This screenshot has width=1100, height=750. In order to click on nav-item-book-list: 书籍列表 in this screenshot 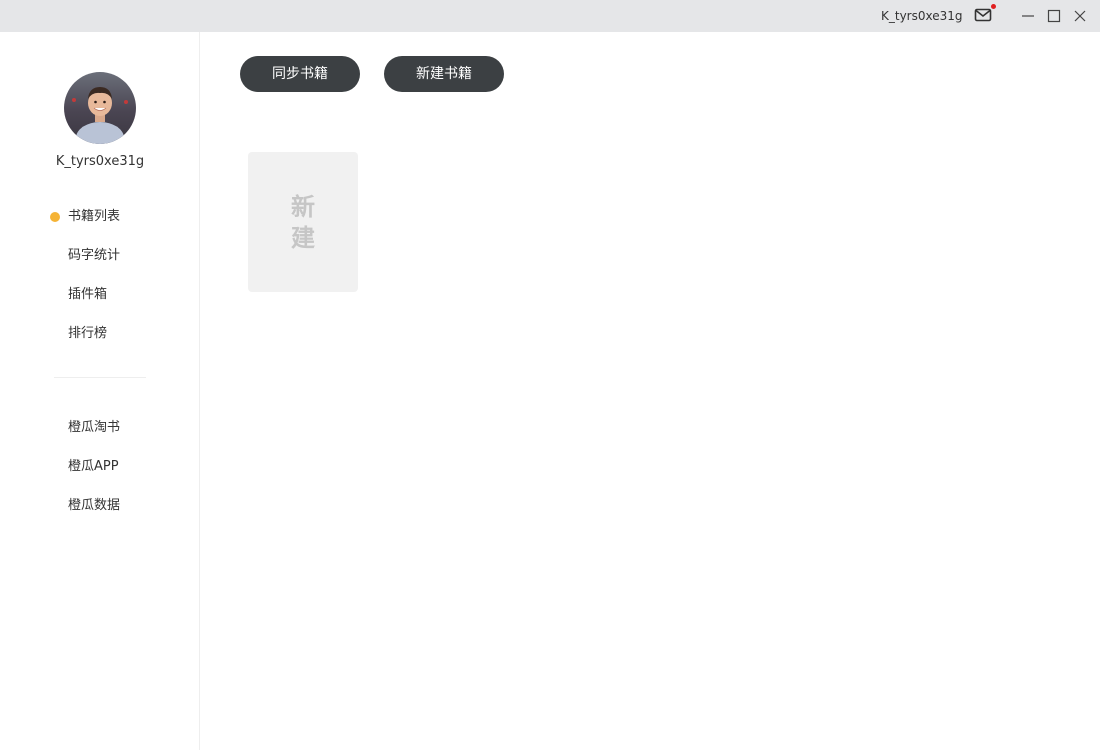, I will do `click(94, 217)`.